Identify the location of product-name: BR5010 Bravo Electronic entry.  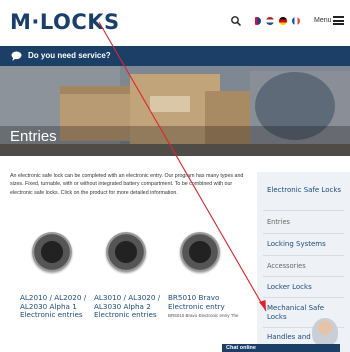
(204, 302).